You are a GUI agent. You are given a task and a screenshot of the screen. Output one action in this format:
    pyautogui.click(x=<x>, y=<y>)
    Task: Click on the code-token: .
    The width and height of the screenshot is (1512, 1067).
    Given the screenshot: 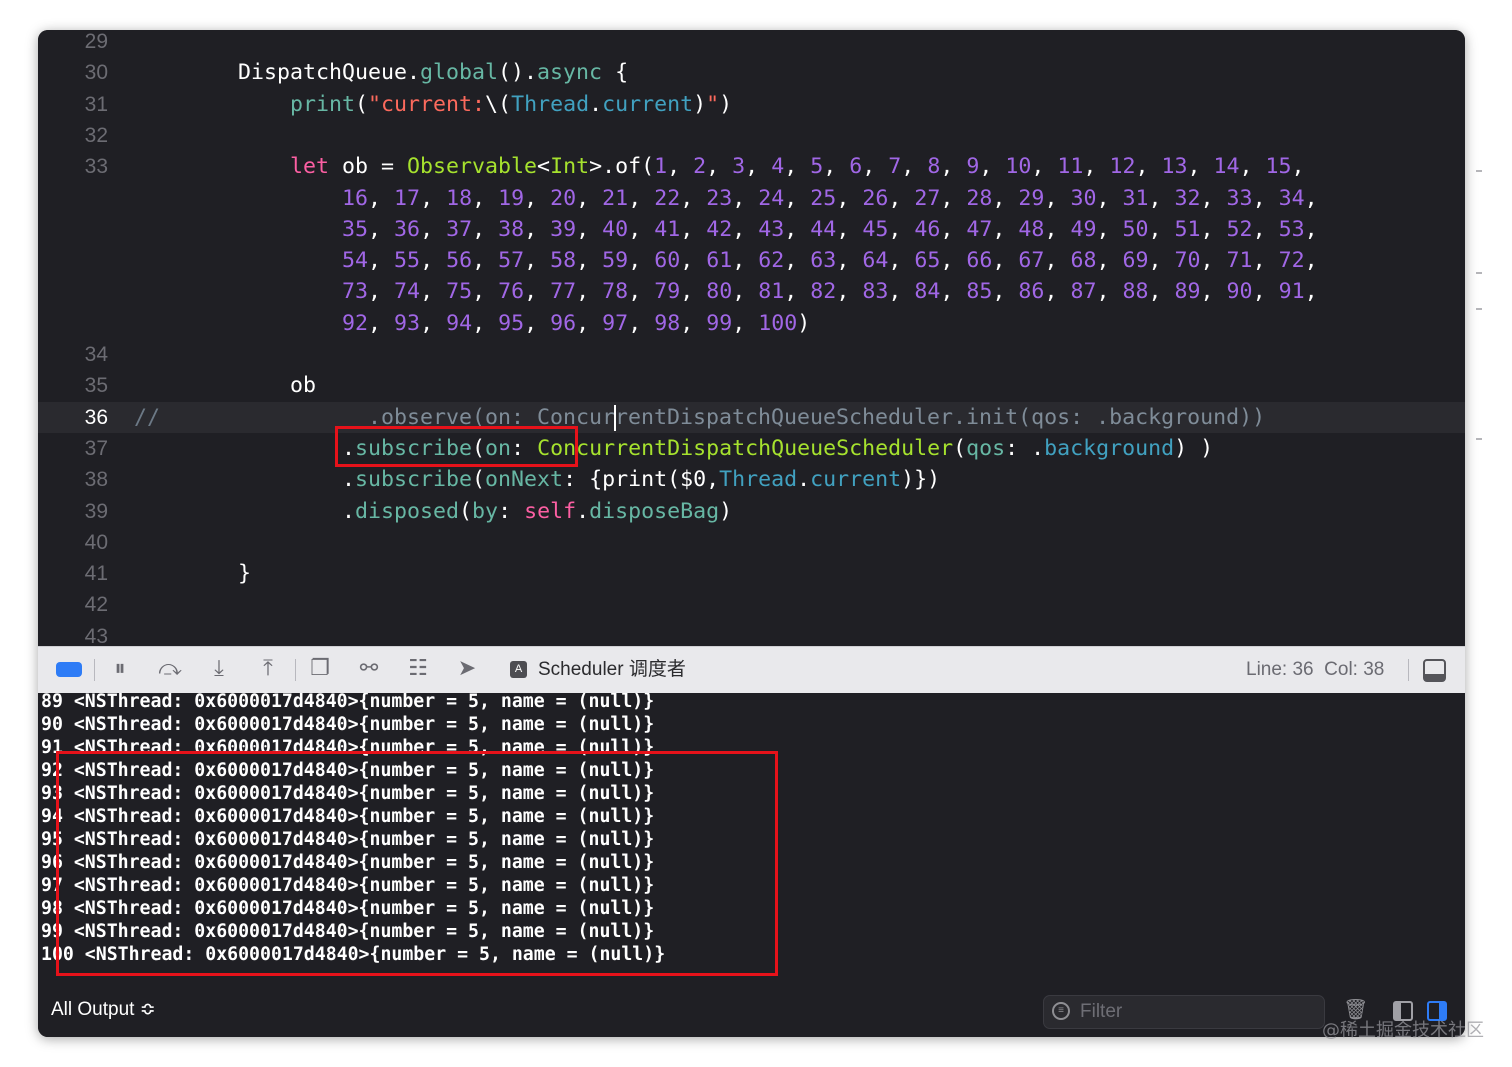 What is the action you would take?
    pyautogui.click(x=245, y=480)
    